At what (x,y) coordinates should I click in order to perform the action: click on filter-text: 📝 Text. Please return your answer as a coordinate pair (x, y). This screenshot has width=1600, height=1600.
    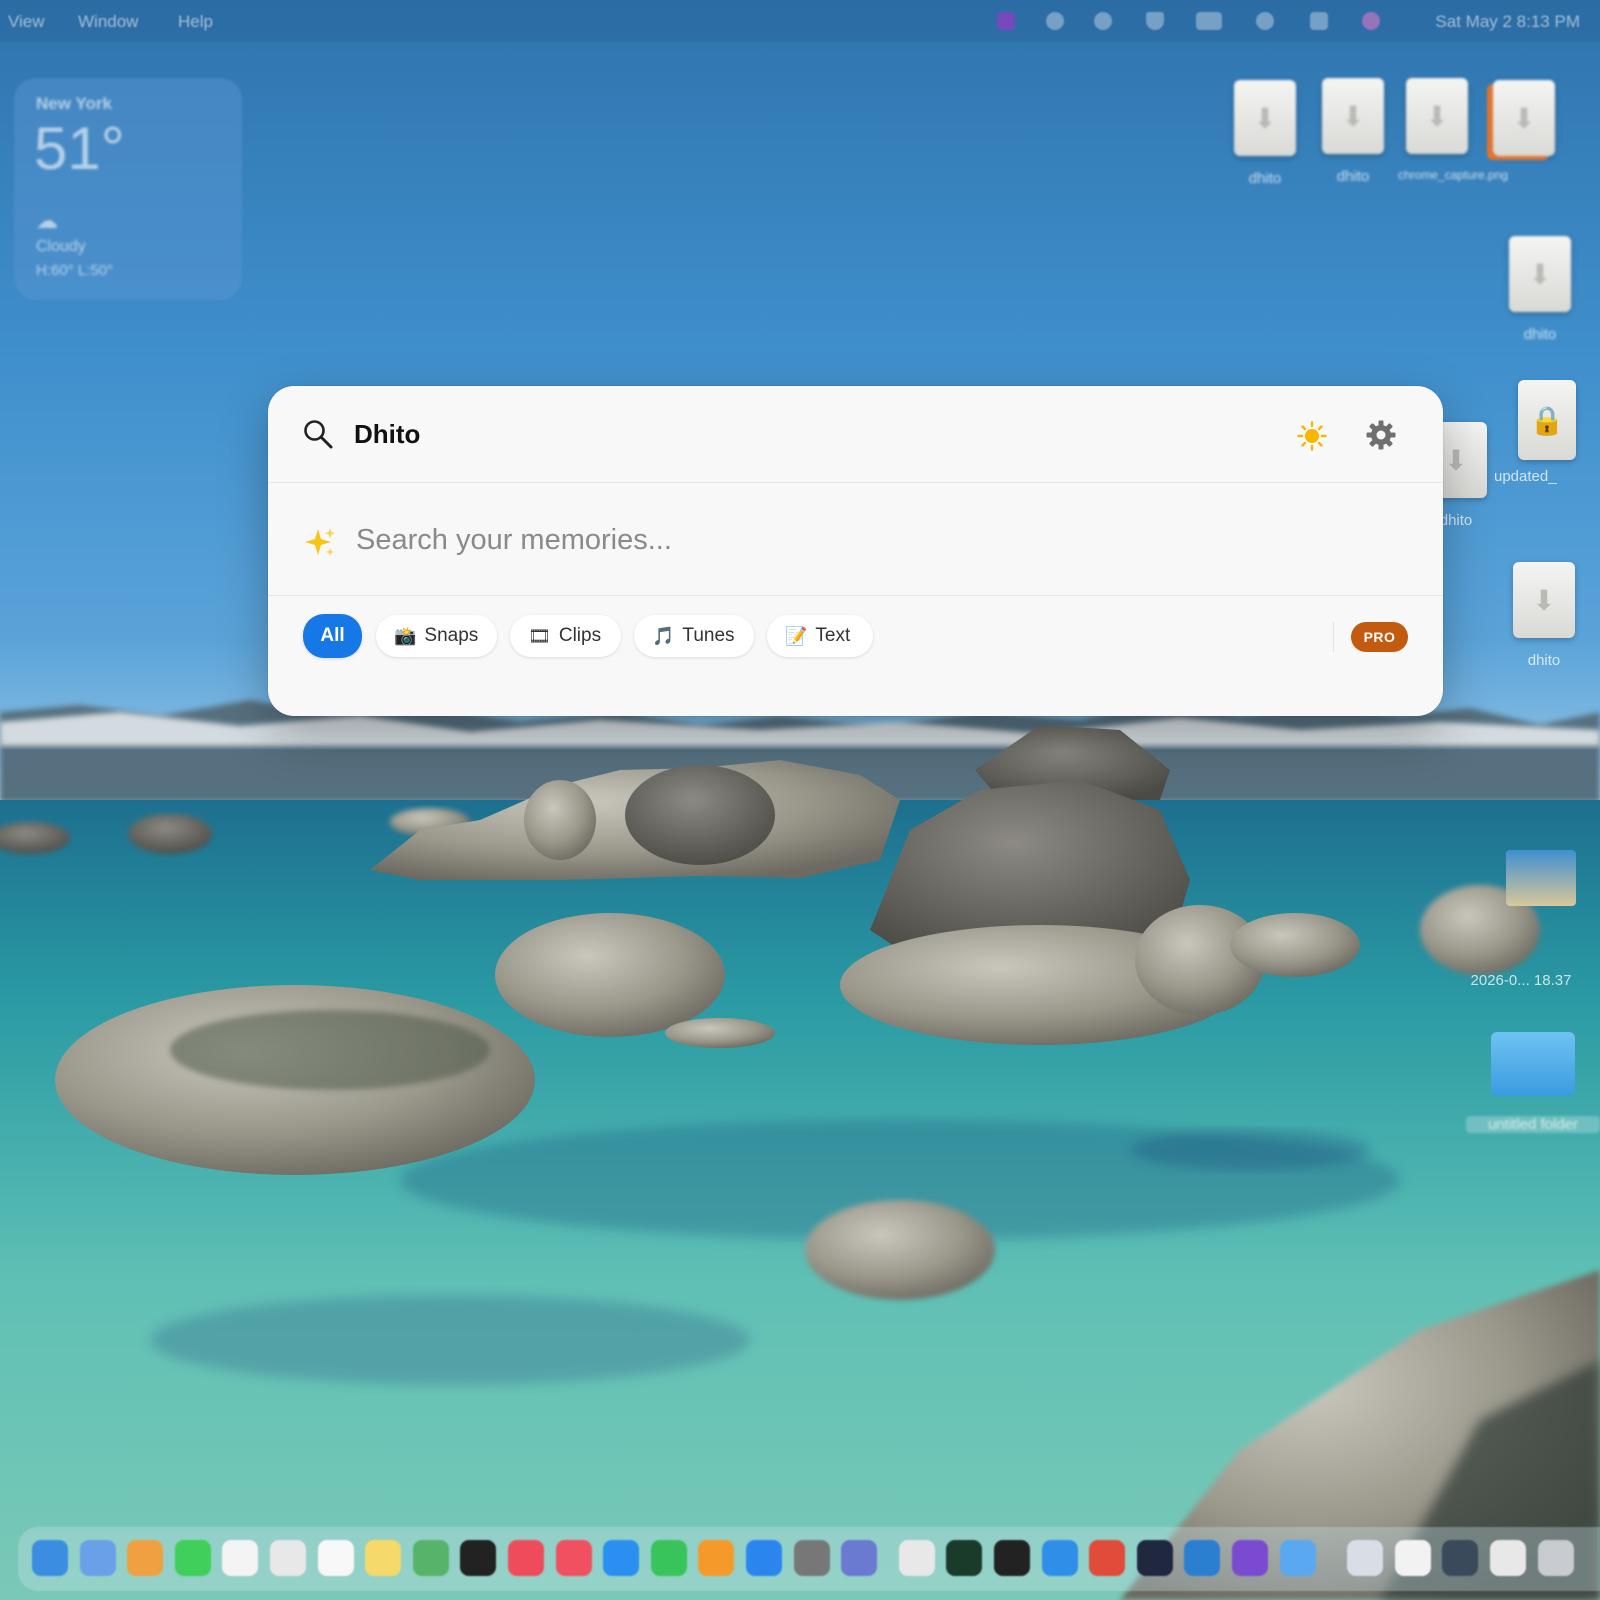
    Looking at the image, I should click on (820, 636).